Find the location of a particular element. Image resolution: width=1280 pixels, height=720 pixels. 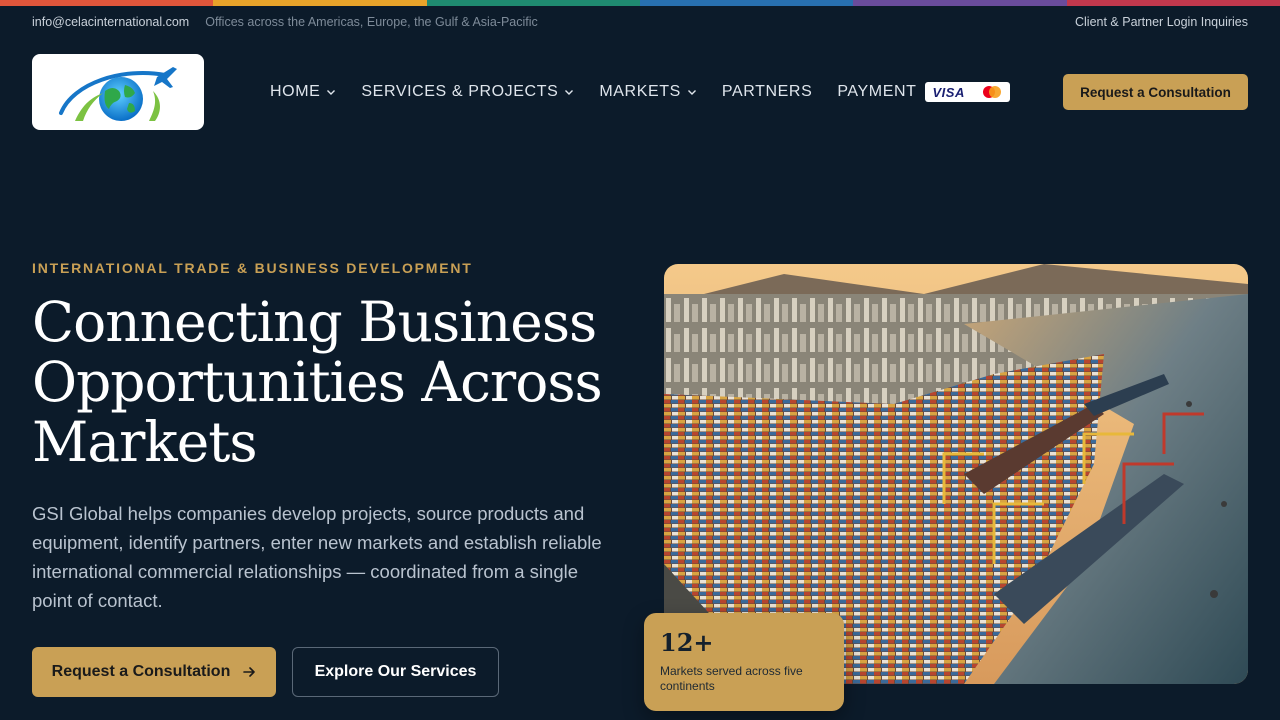

nav-services-label: SERVICES & PROJECTS is located at coordinates (460, 91).